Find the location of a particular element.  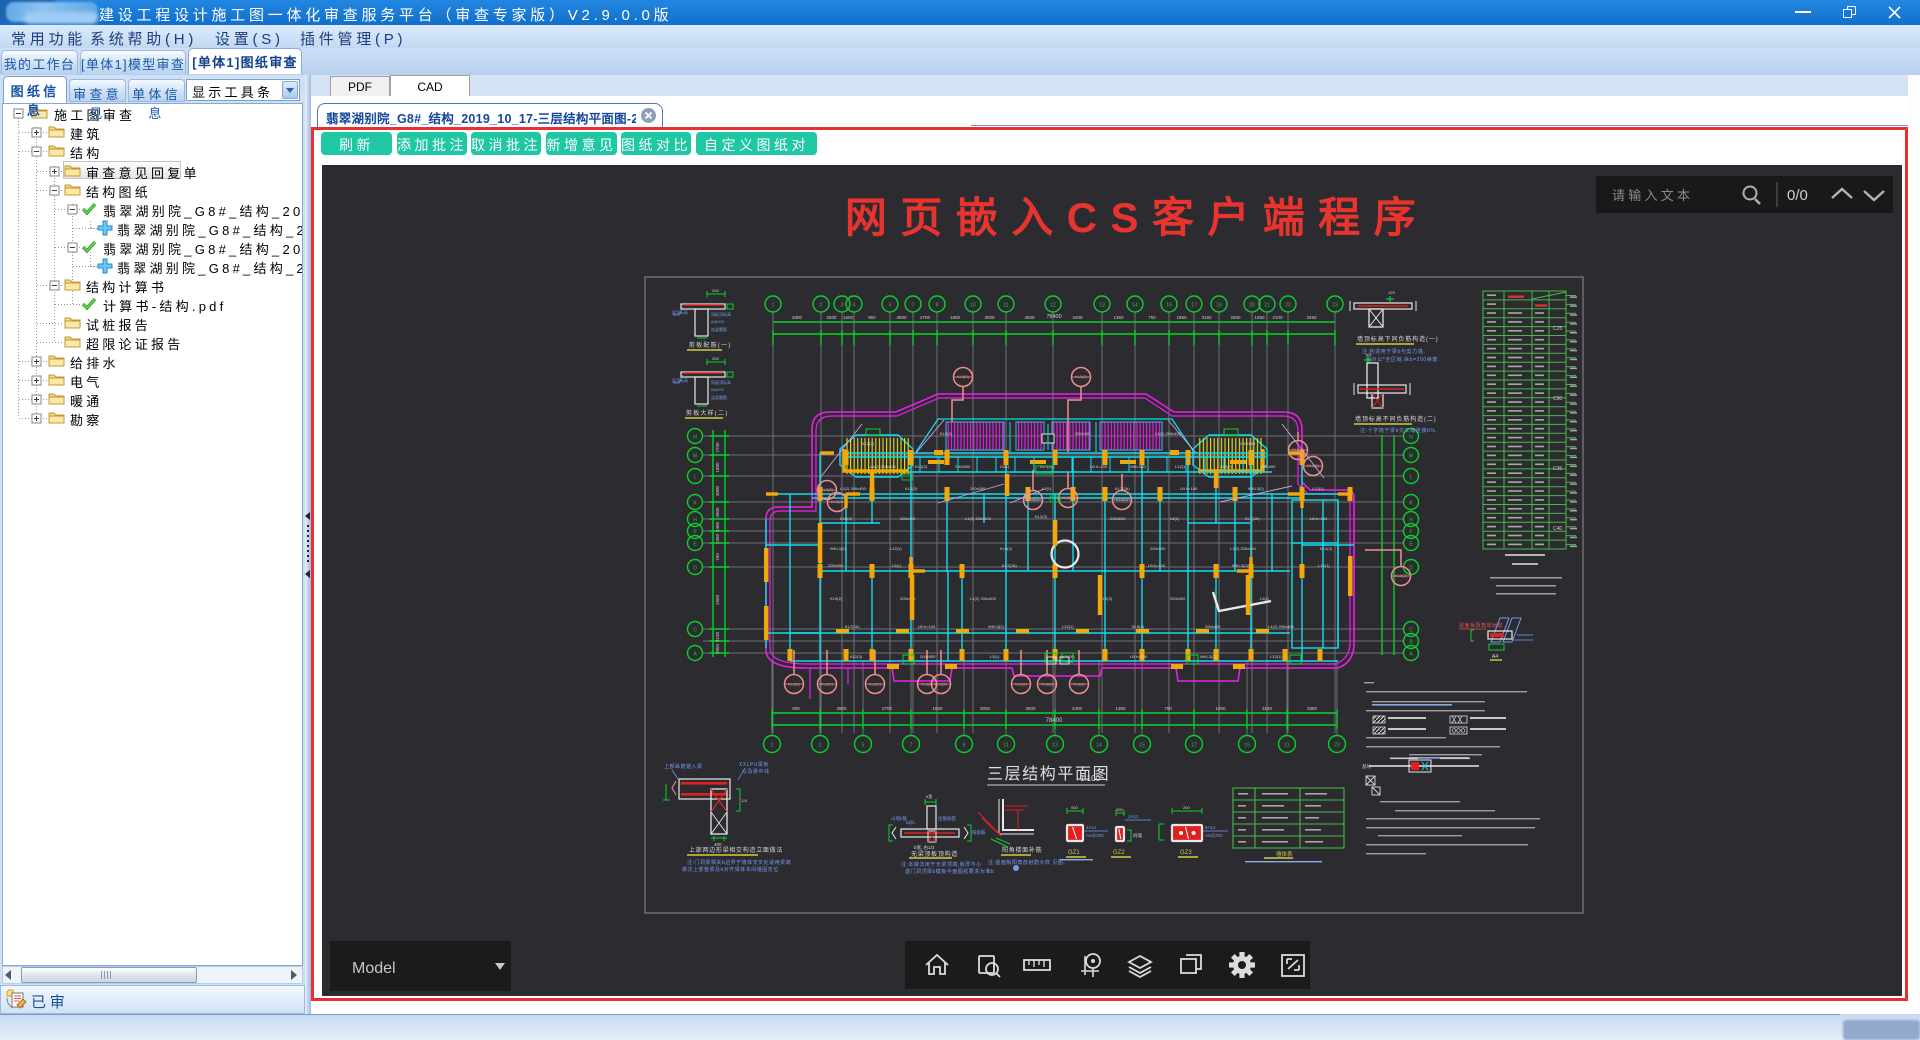

svg-text: GZ2 is located at coordinates (1119, 853).